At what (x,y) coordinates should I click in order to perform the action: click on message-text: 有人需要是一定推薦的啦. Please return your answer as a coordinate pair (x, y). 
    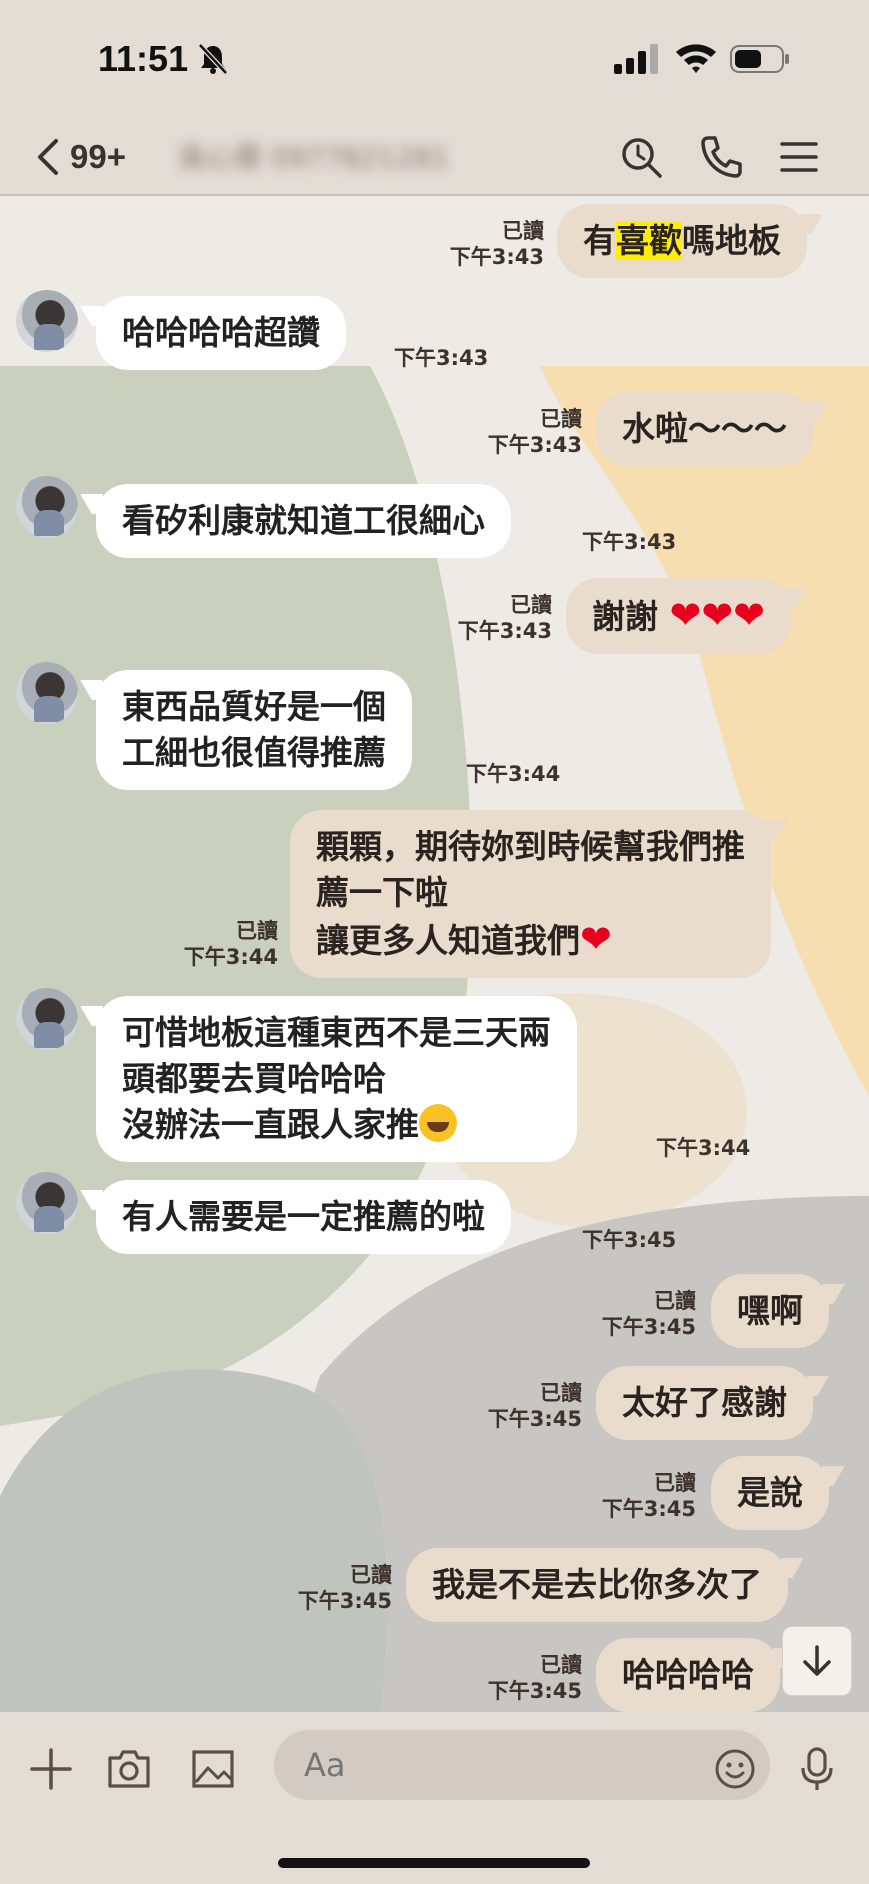
    Looking at the image, I should click on (303, 1216).